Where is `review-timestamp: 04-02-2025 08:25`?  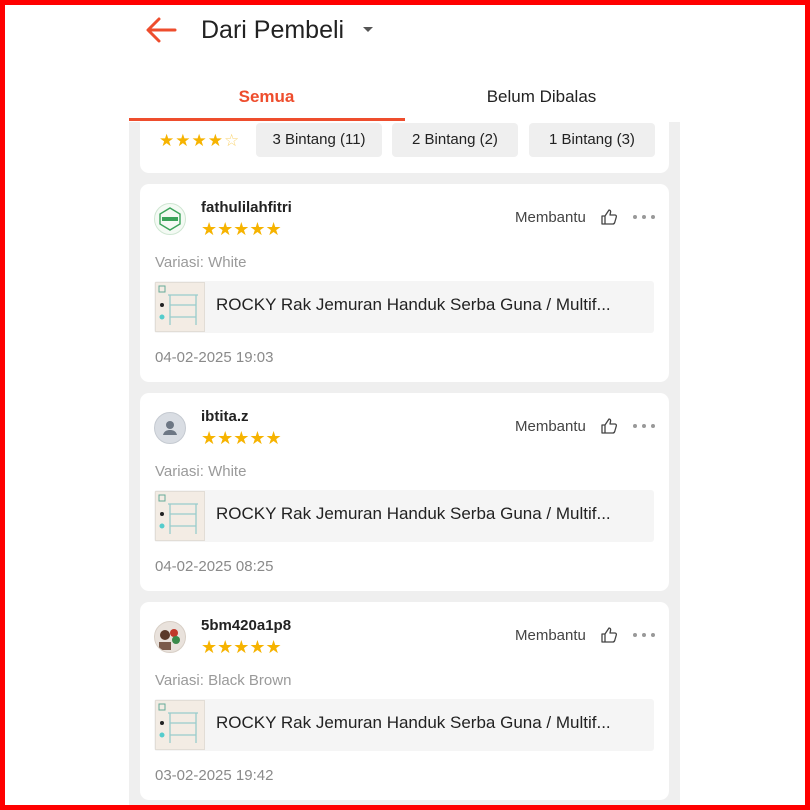 review-timestamp: 04-02-2025 08:25 is located at coordinates (214, 566).